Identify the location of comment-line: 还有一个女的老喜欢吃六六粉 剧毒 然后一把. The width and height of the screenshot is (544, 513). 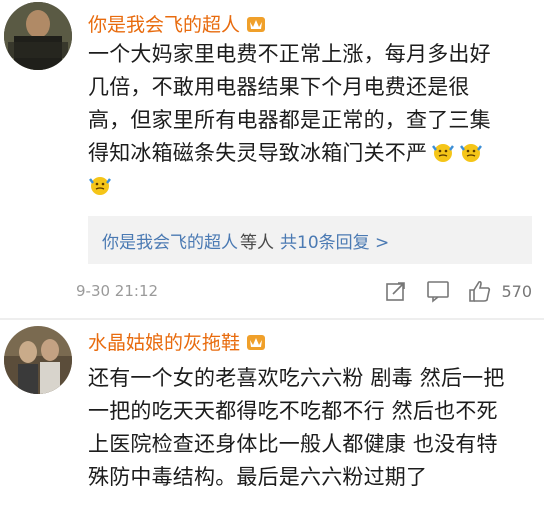
(296, 378).